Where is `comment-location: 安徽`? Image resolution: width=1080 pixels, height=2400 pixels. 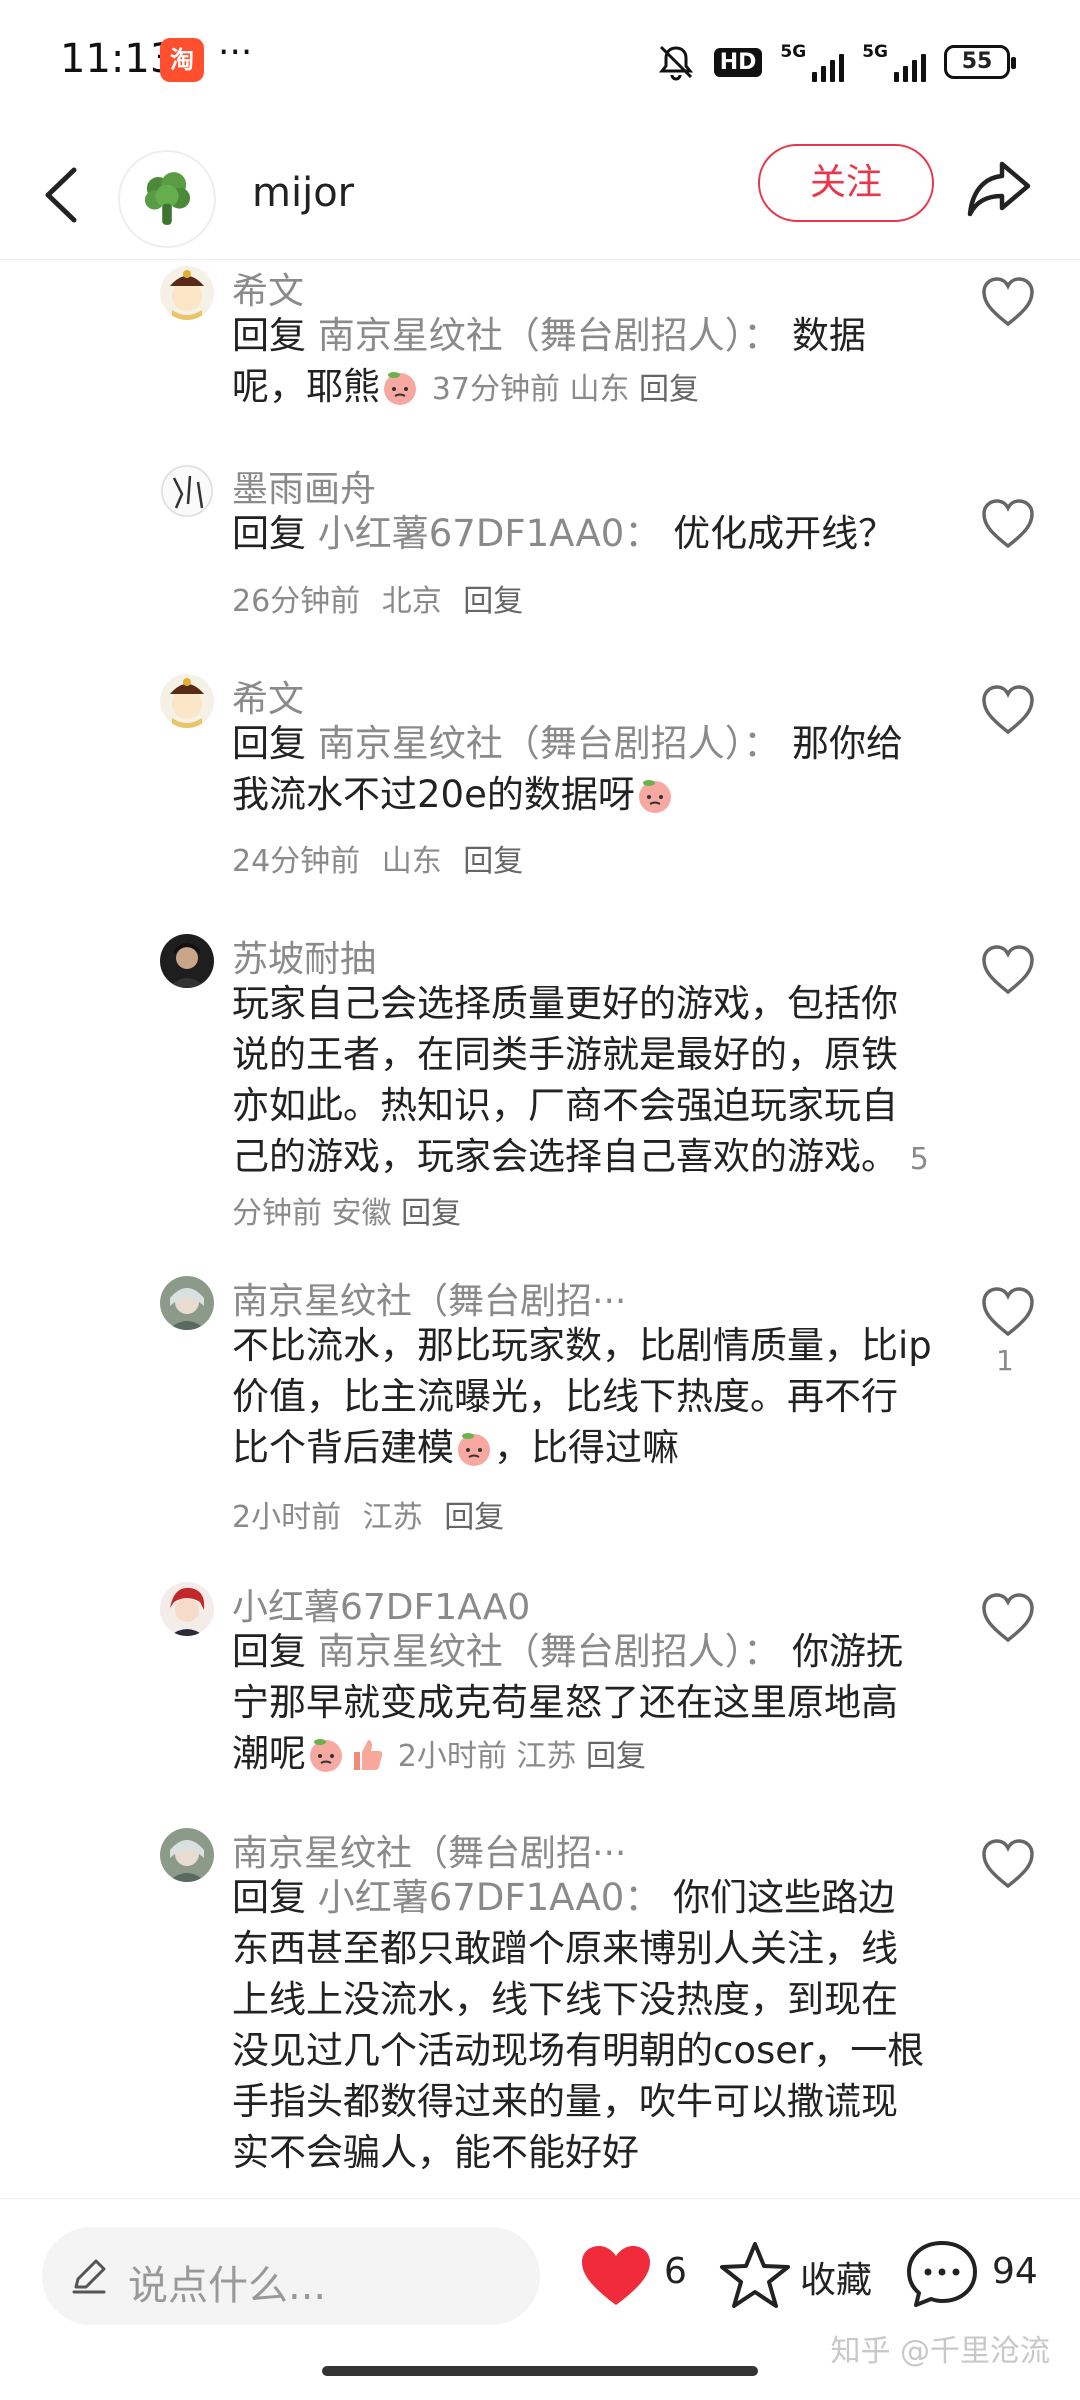 comment-location: 安徽 is located at coordinates (361, 1213).